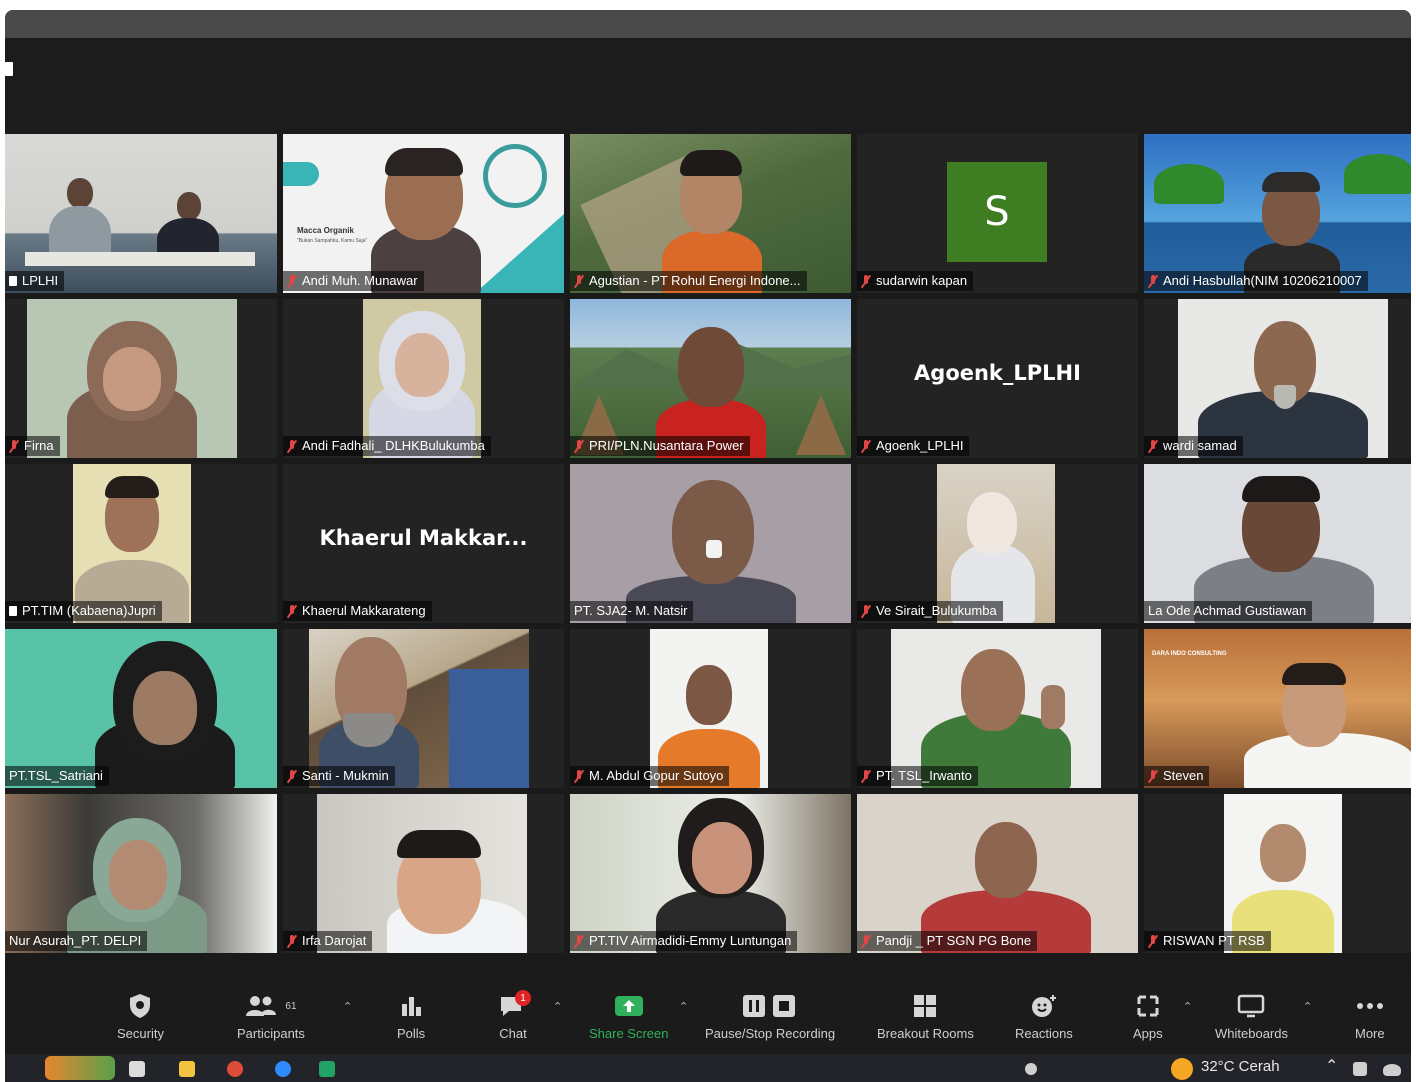  I want to click on share-screen-button: Share Screen, so click(629, 1016).